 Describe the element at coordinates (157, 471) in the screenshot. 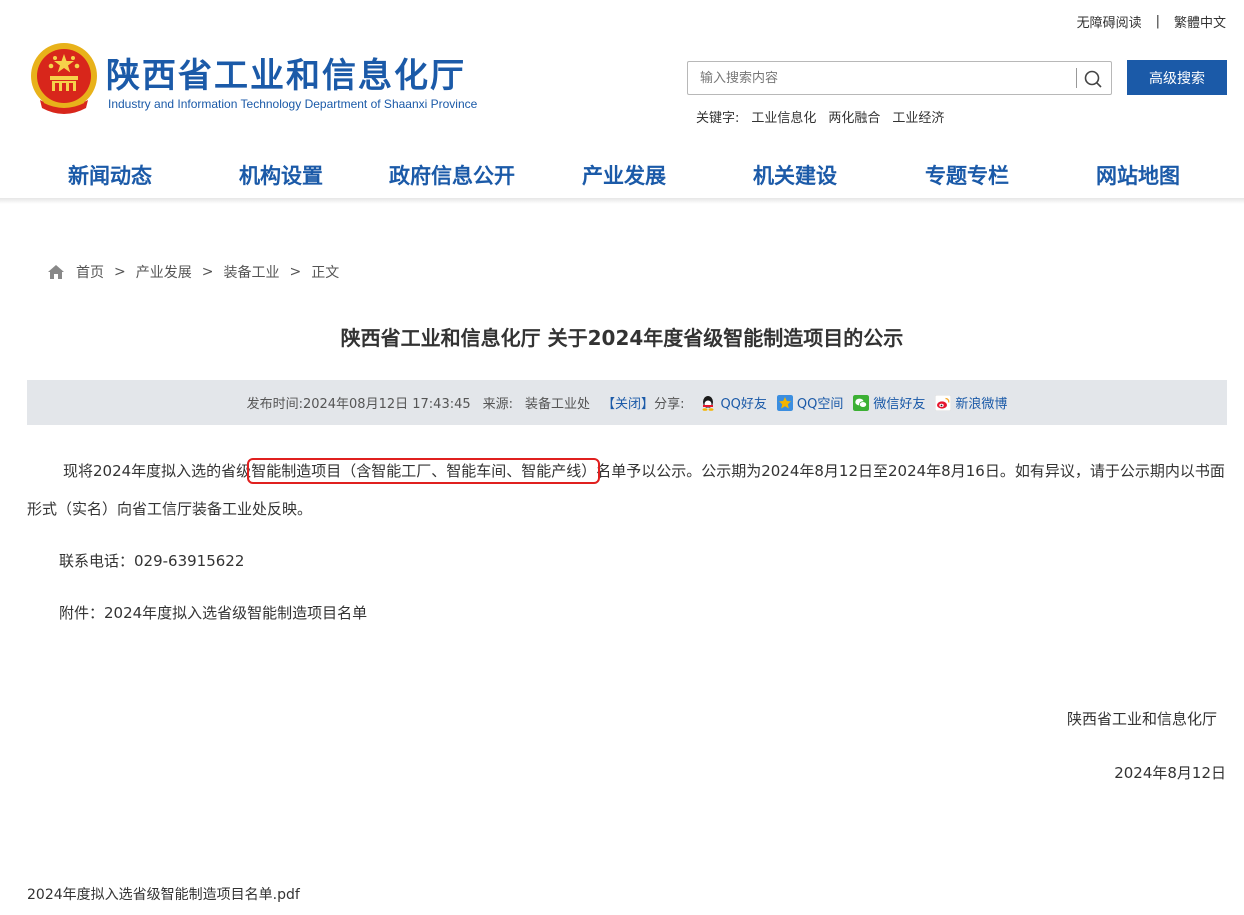

I see `paragraph-text: 现将2024年度拟入选的省级` at that location.